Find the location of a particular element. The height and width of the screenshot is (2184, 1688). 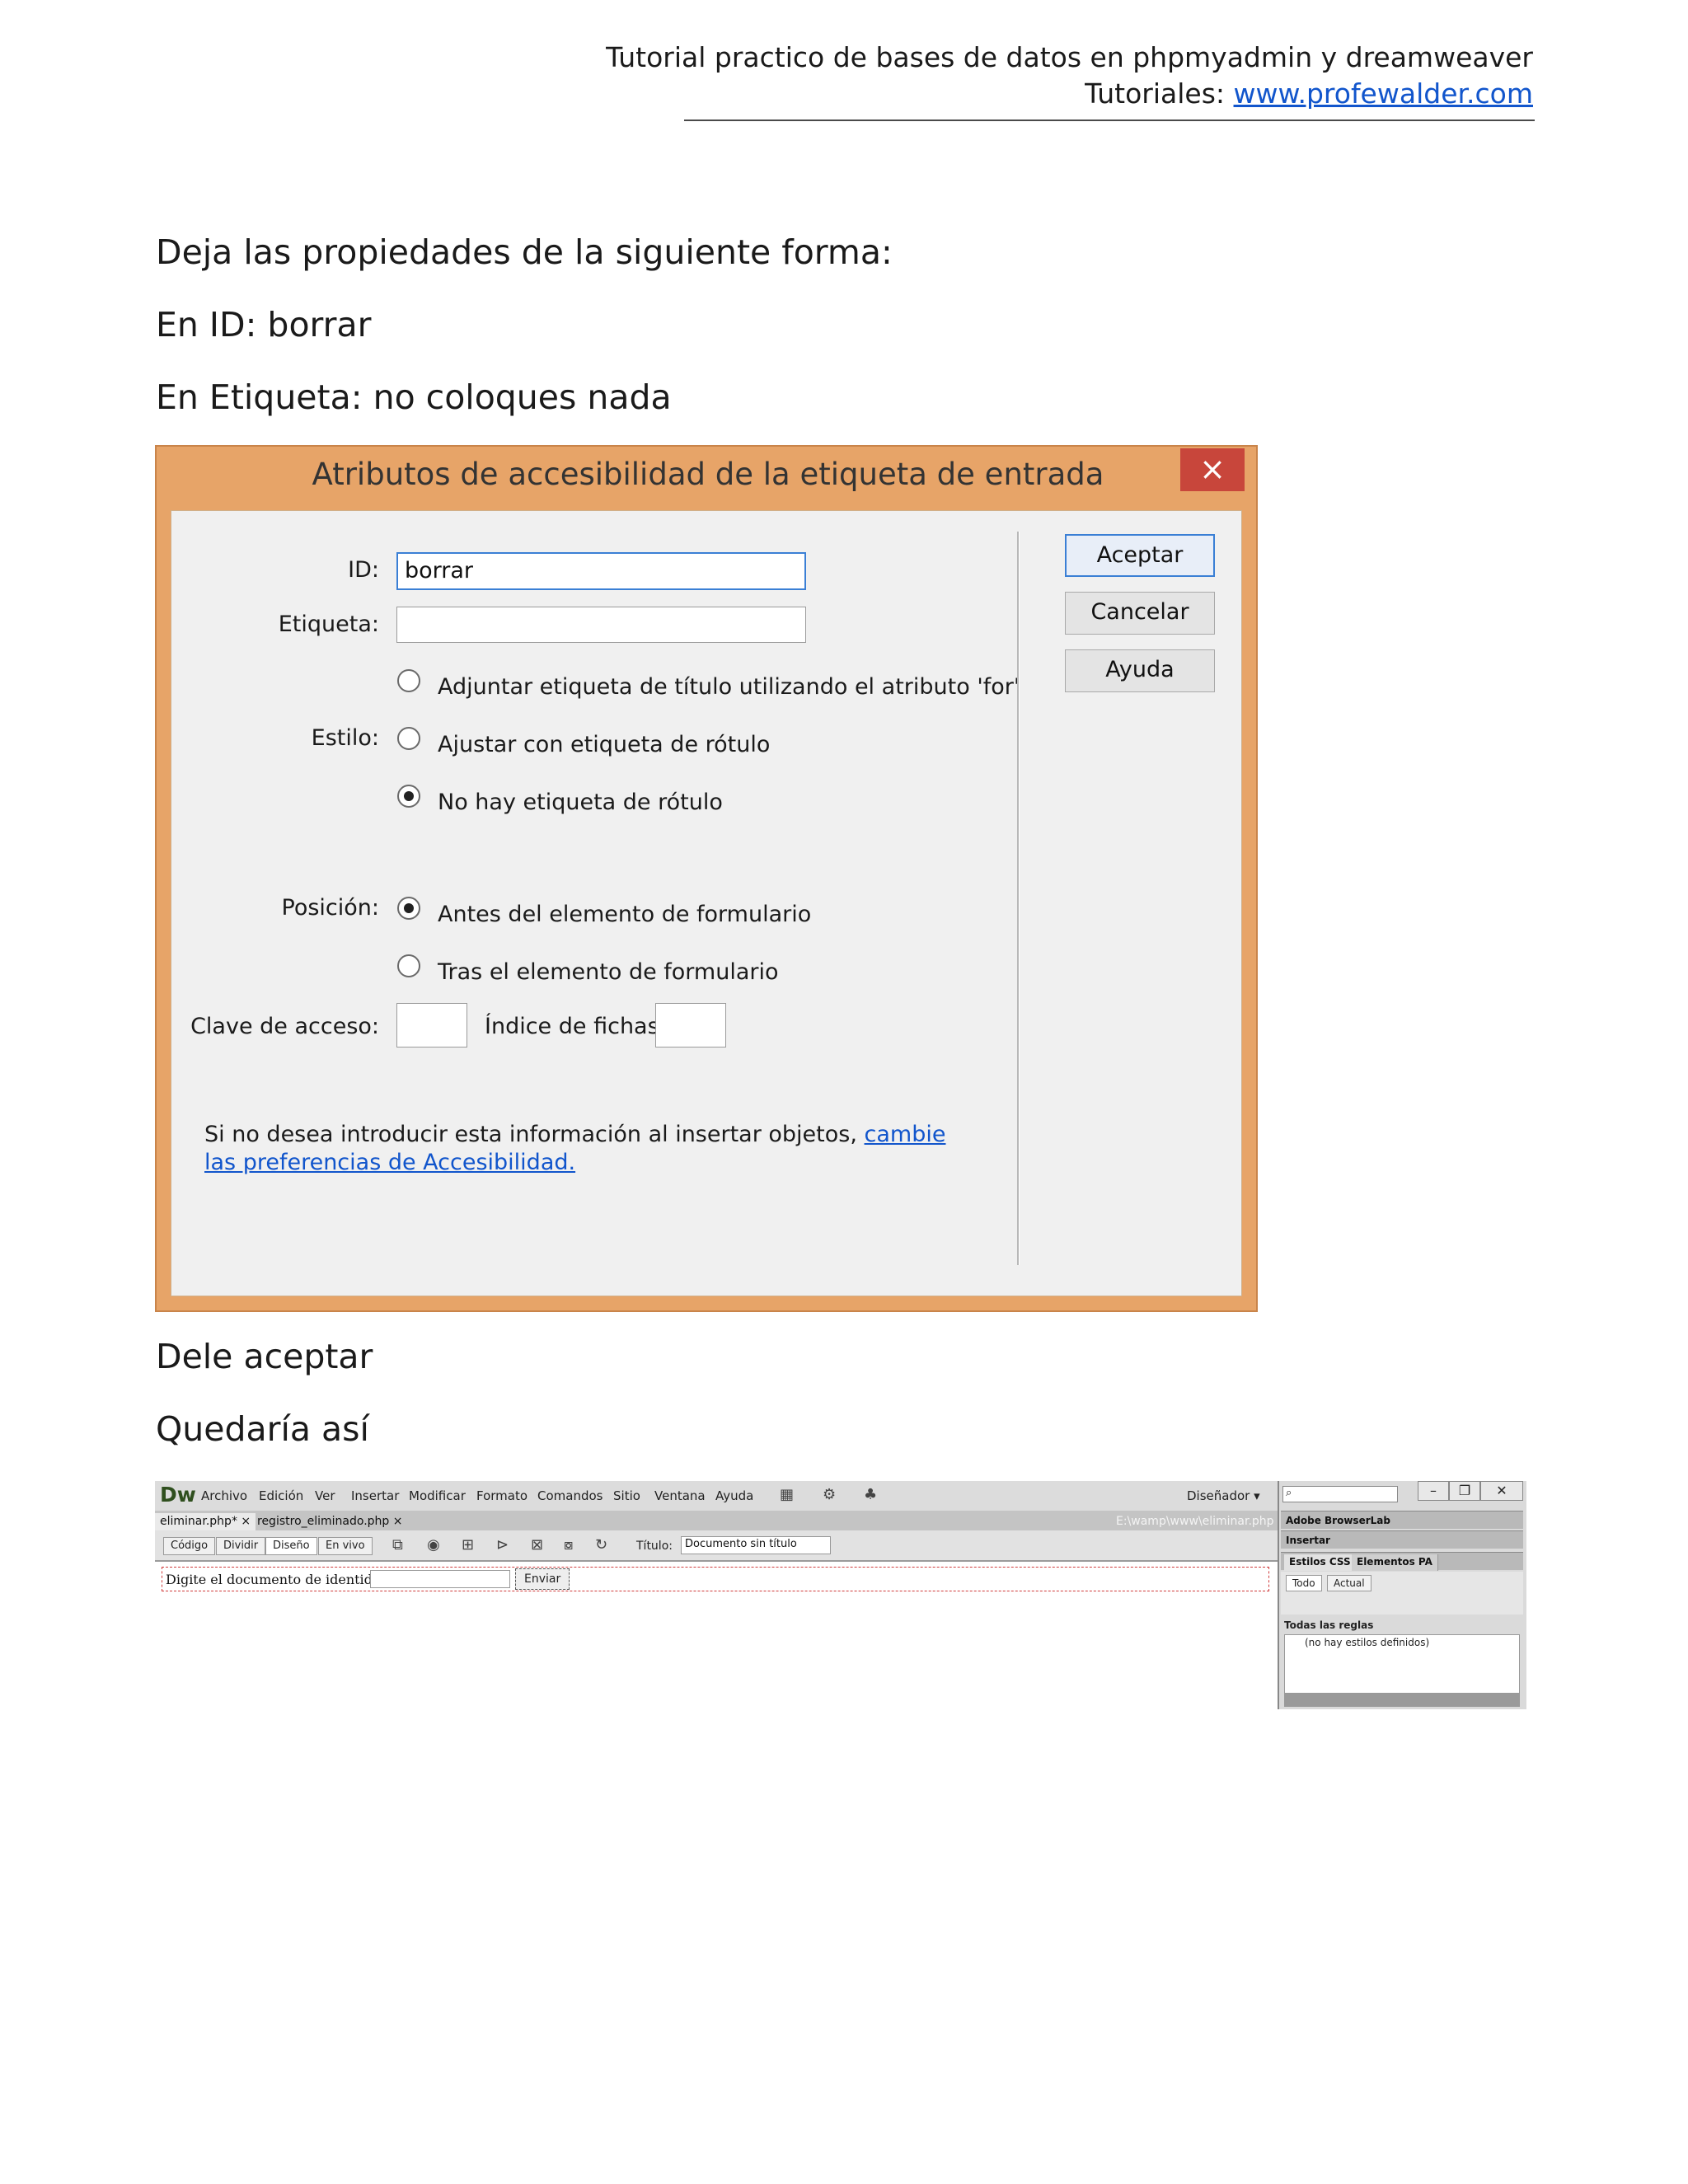

current-button: Actual is located at coordinates (1350, 1583).